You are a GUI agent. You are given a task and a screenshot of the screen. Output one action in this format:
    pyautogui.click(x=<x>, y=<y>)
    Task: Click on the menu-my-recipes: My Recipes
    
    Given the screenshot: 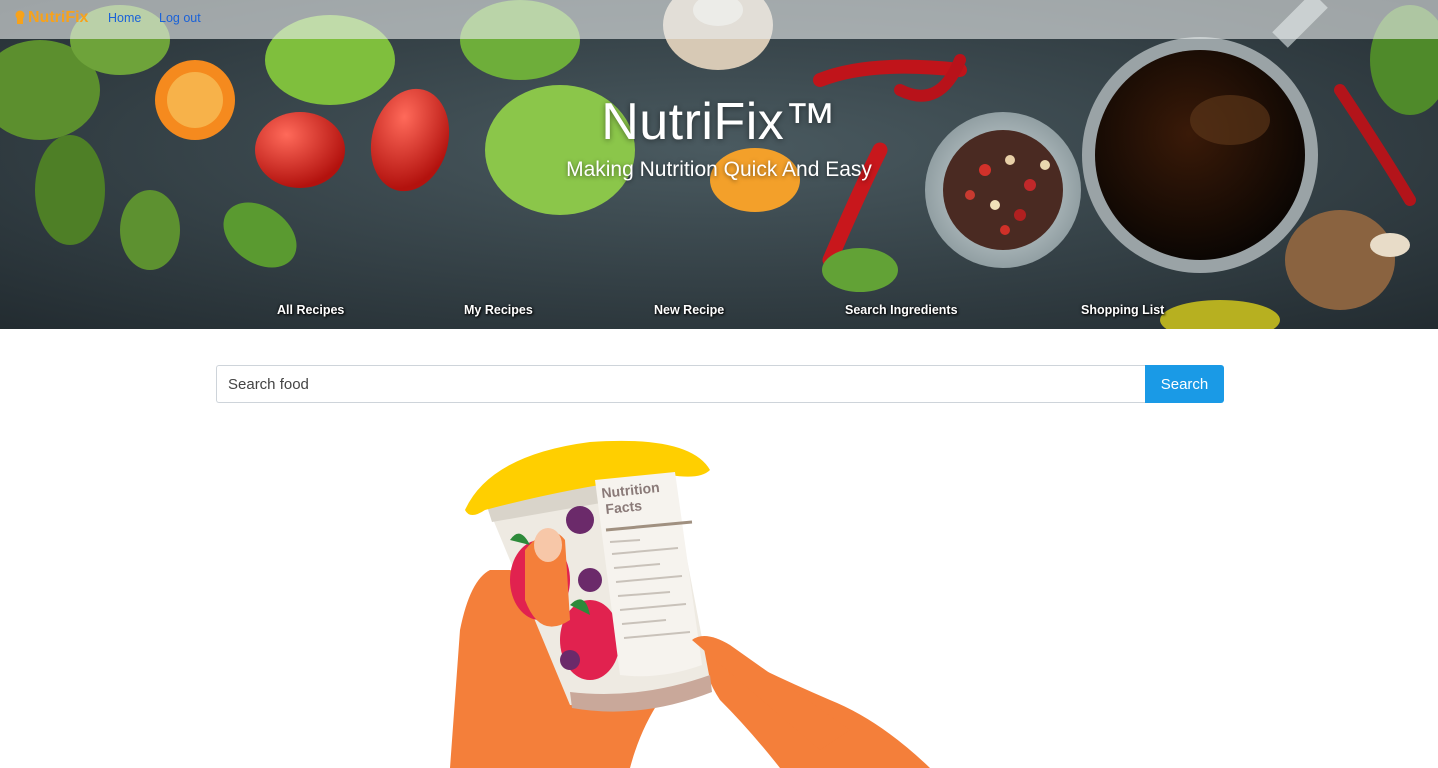 What is the action you would take?
    pyautogui.click(x=498, y=310)
    